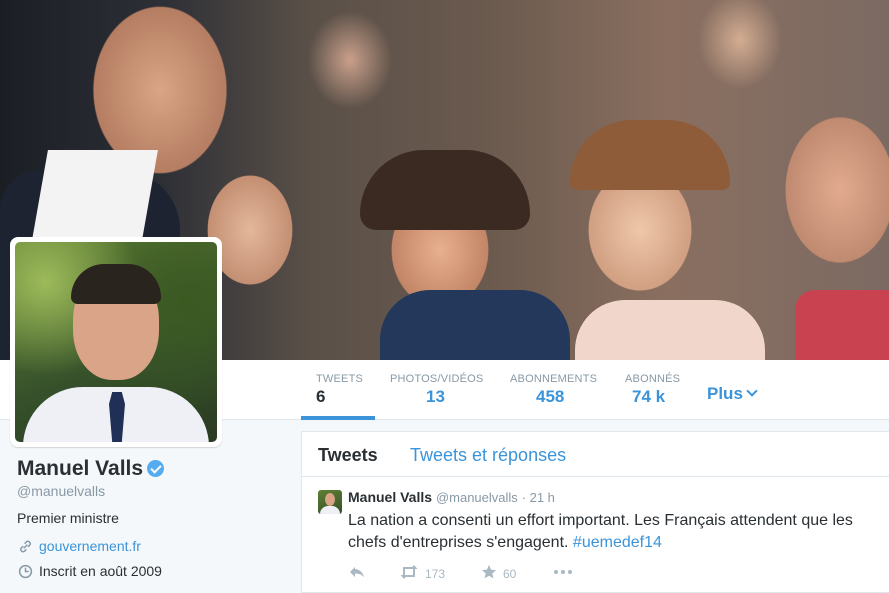  I want to click on tweet-author-handle: @manuelvalls, so click(477, 497).